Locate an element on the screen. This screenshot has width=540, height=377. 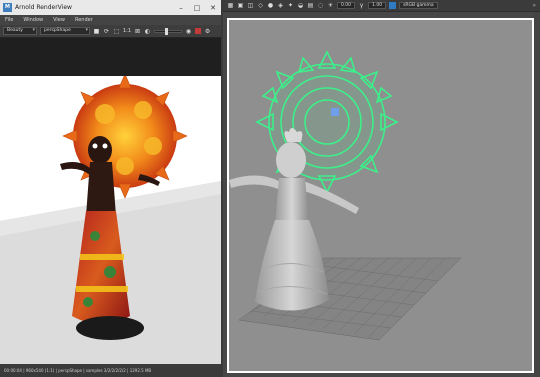
shadows-icon: ◒ is located at coordinates (300, 5).